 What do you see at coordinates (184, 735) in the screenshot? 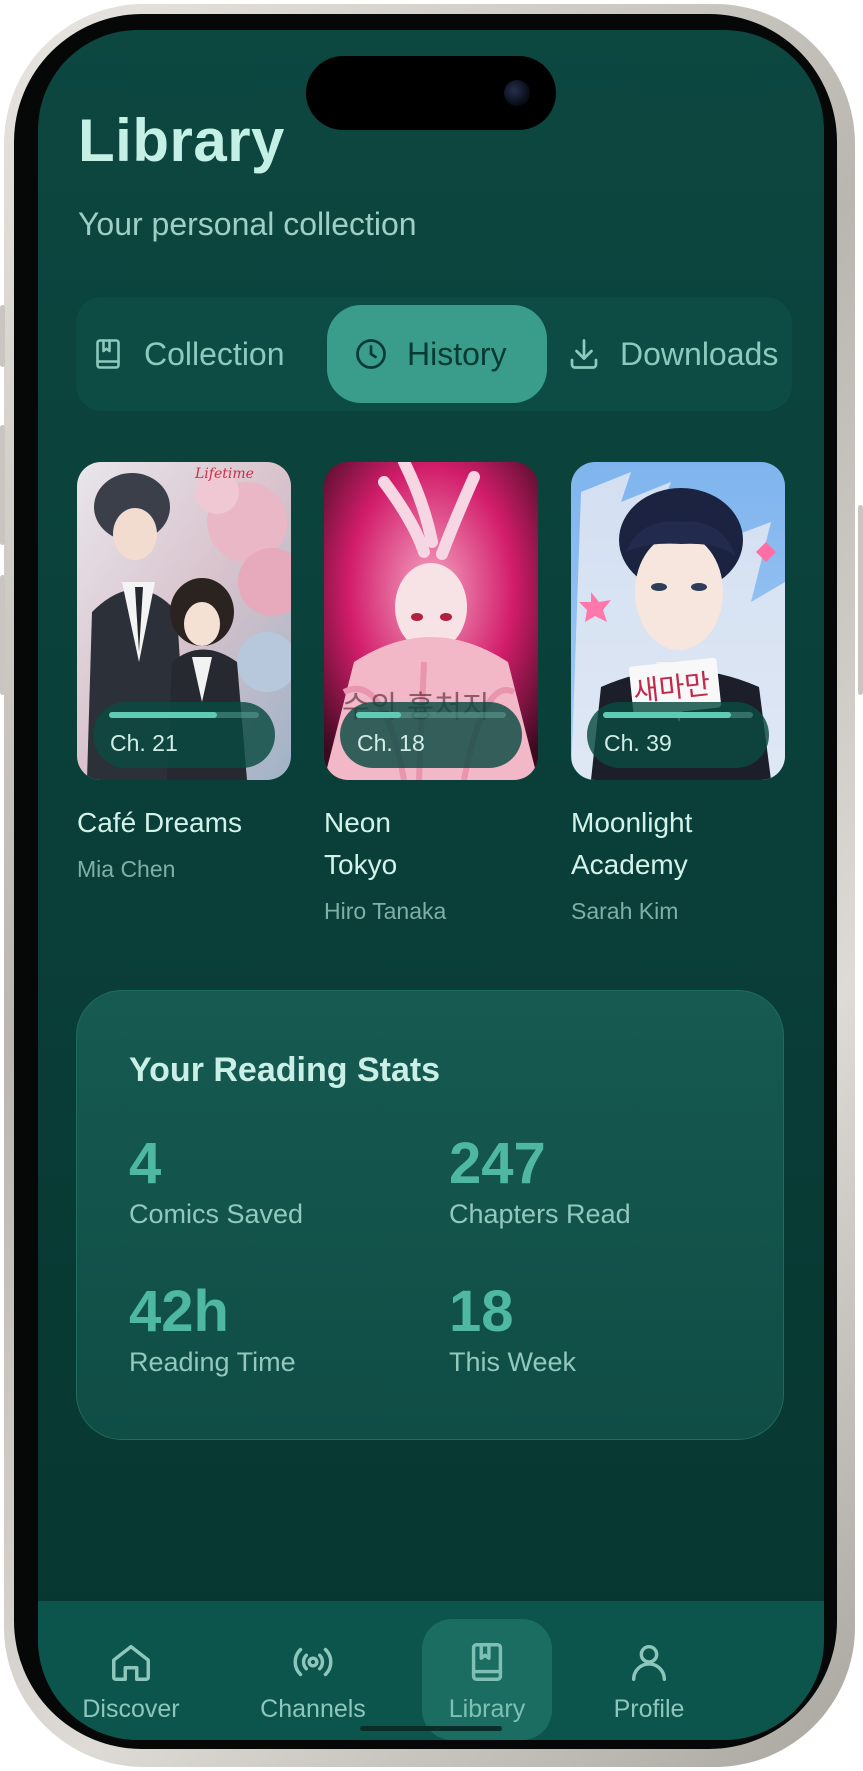
I see `chapter-badge: Ch. 21` at bounding box center [184, 735].